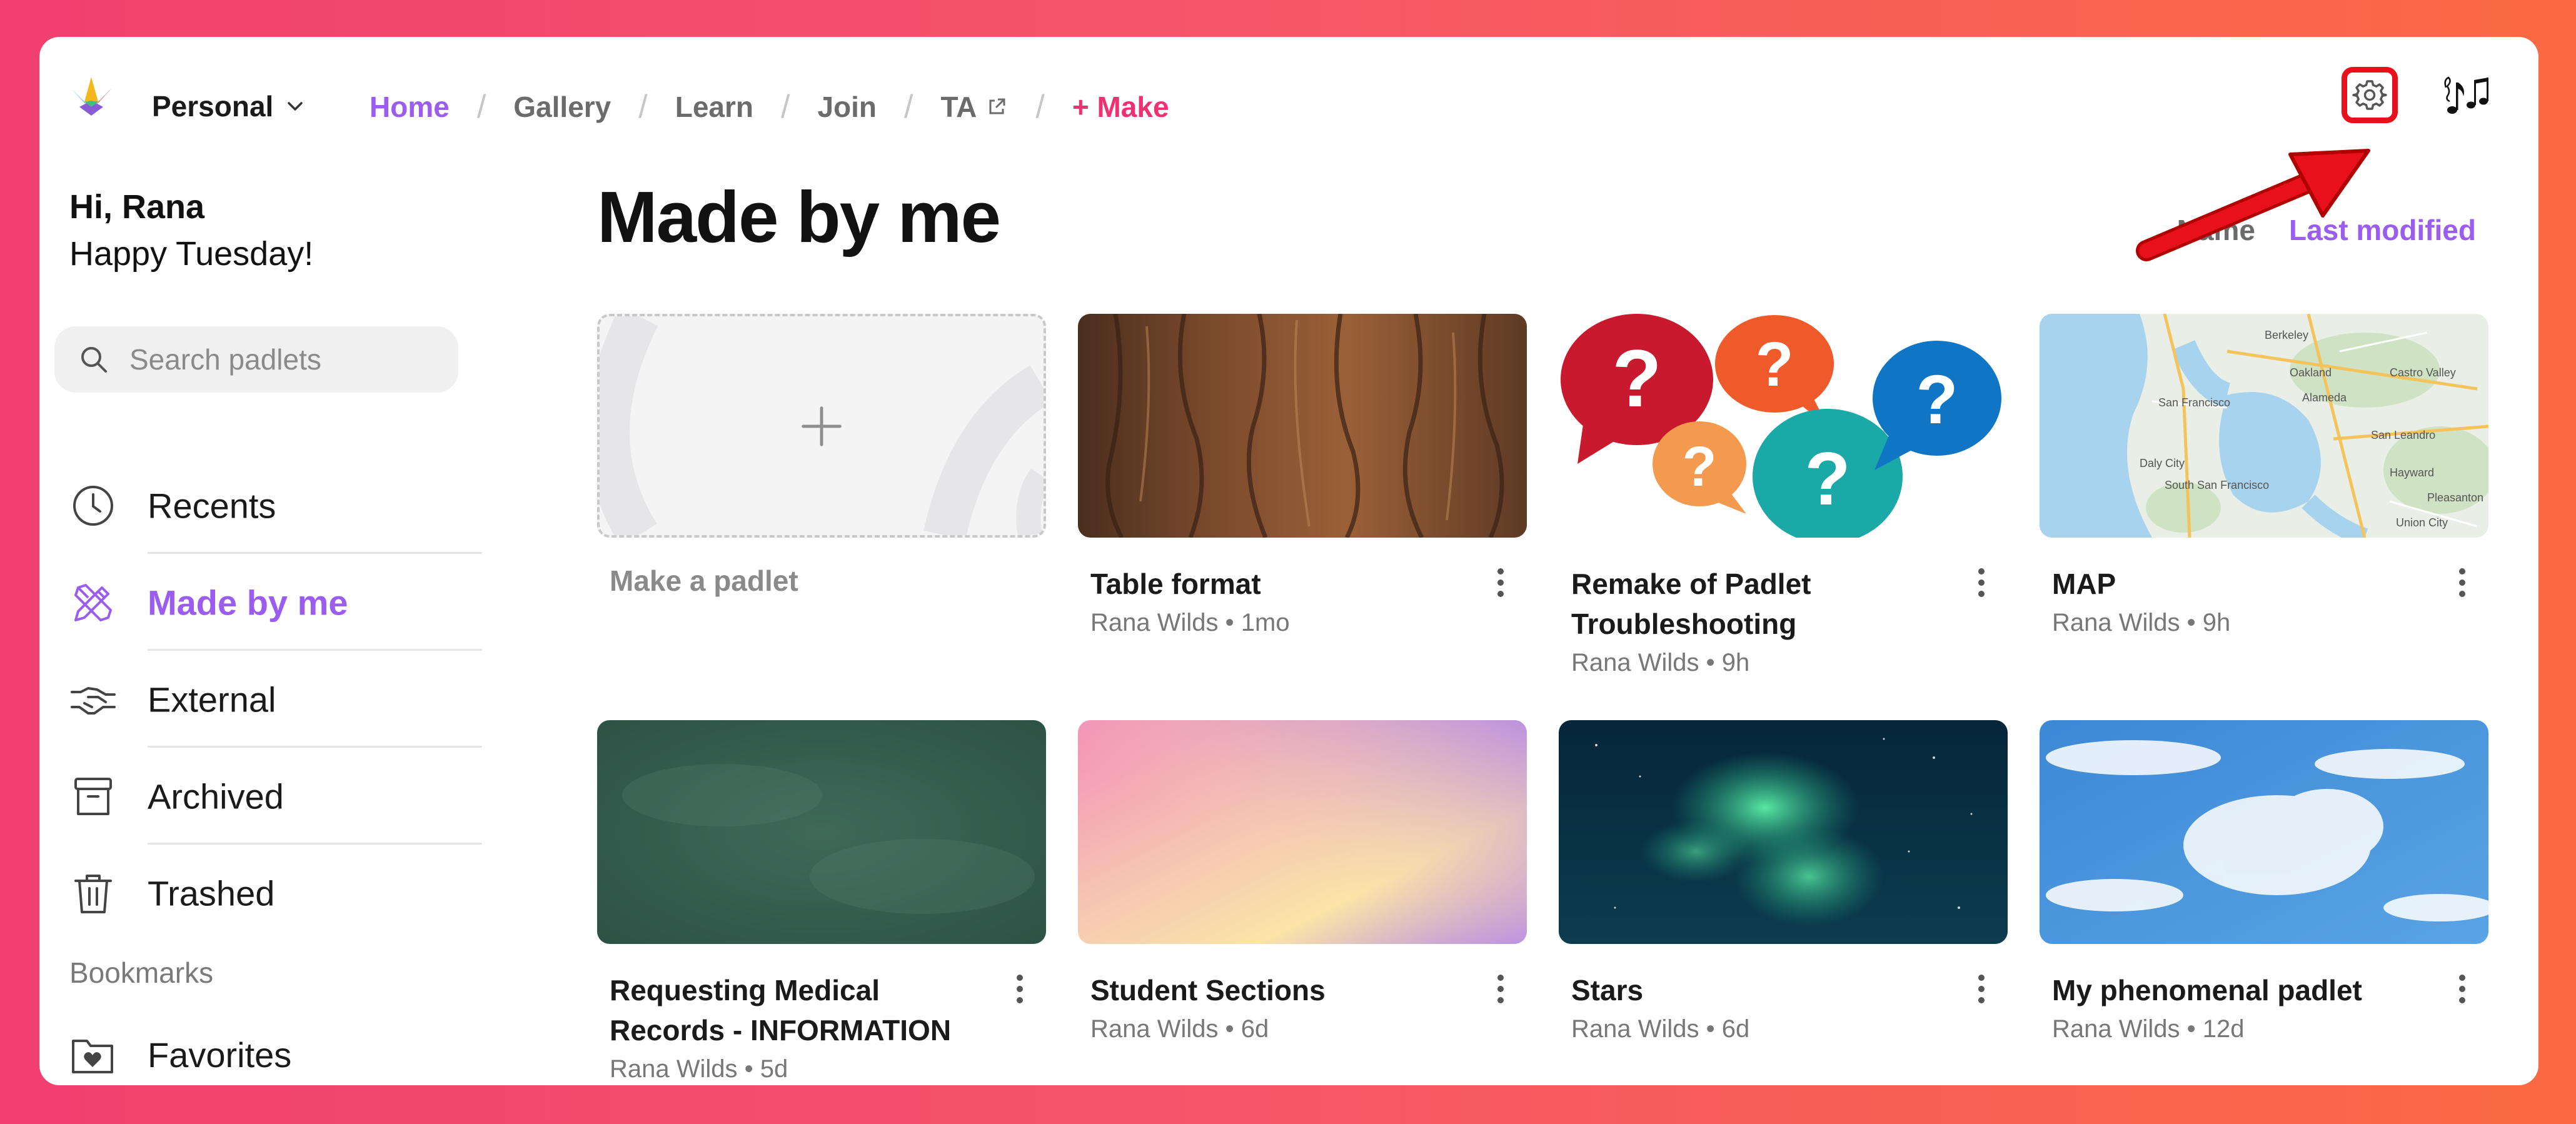 This screenshot has width=2576, height=1124. Describe the element at coordinates (958, 107) in the screenshot. I see `nav-ta-label: TA` at that location.